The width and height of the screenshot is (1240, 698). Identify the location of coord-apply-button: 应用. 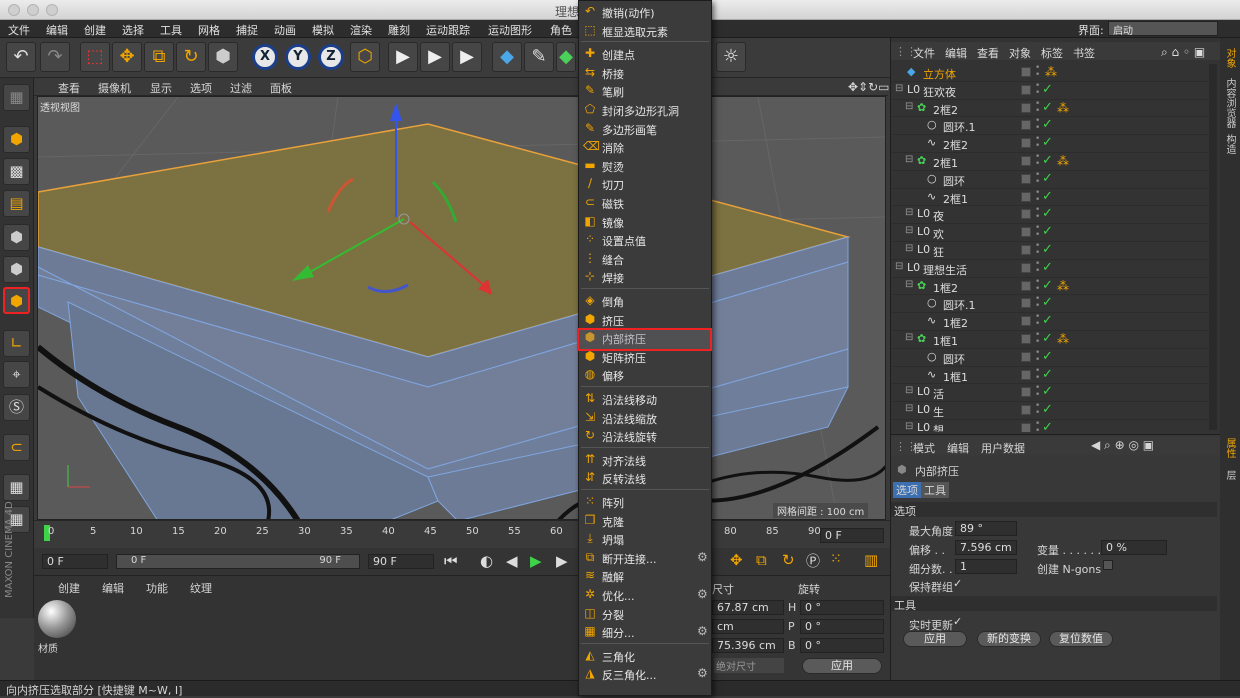
(842, 666).